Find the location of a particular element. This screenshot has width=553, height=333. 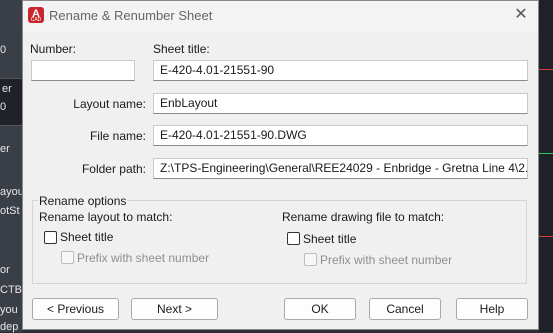

title-bar: A CAD Rename & Renumber Sheet ✕ is located at coordinates (280, 16).